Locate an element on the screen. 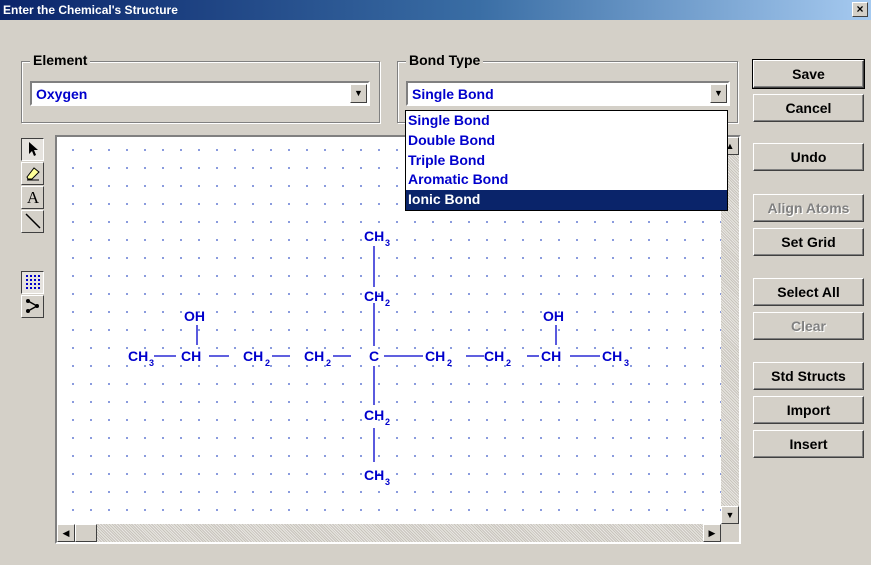 Image resolution: width=871 pixels, height=565 pixels. scroll-corner is located at coordinates (730, 533).